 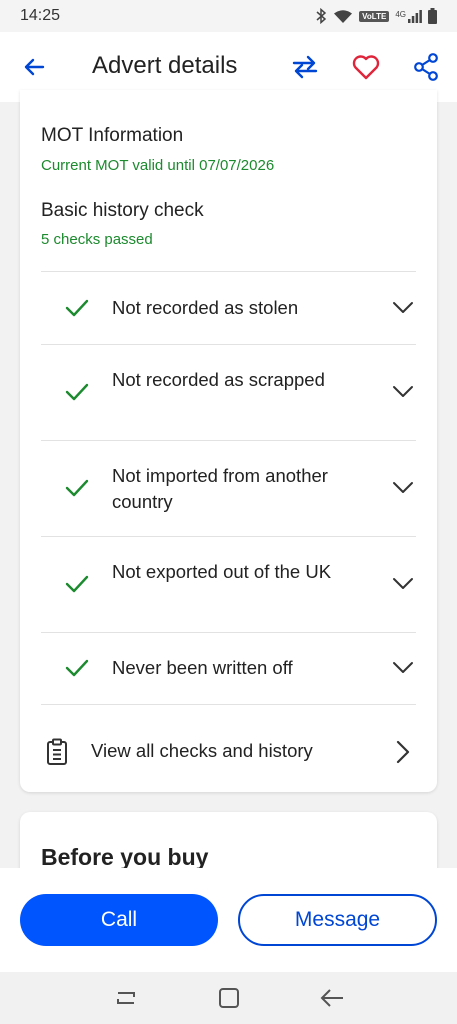 I want to click on heart-icon, so click(x=366, y=67).